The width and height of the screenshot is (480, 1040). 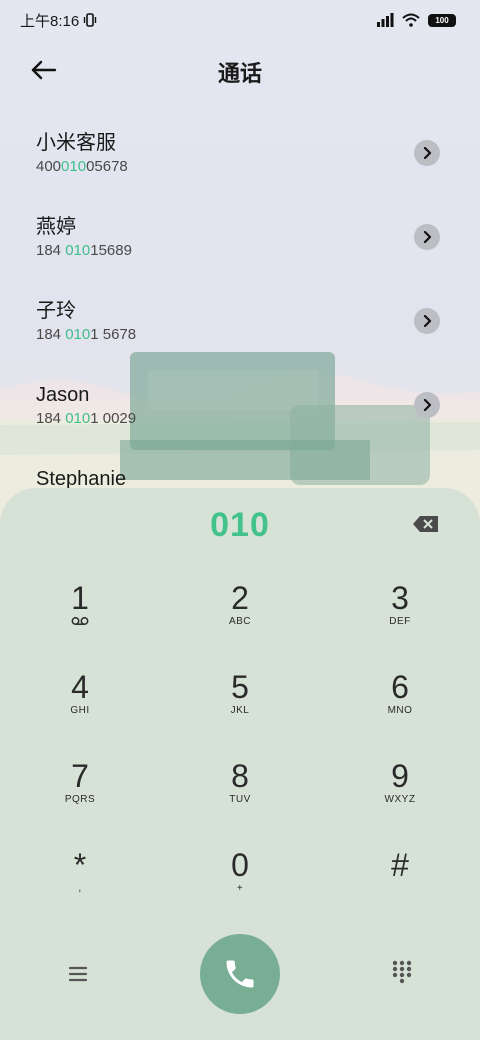 What do you see at coordinates (385, 20) in the screenshot?
I see `signal-icon` at bounding box center [385, 20].